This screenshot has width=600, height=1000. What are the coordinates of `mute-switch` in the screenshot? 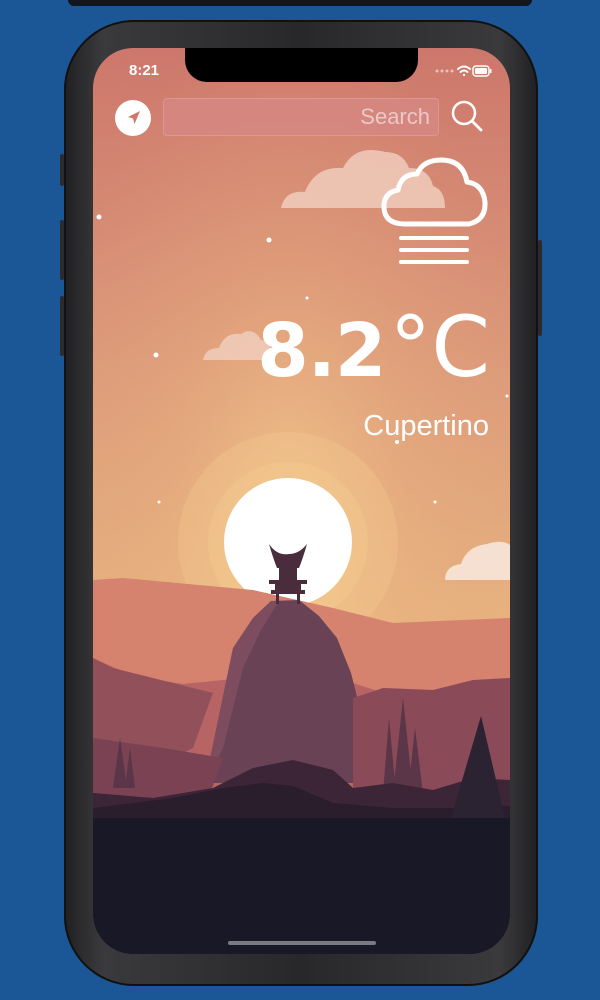 It's located at (62, 170).